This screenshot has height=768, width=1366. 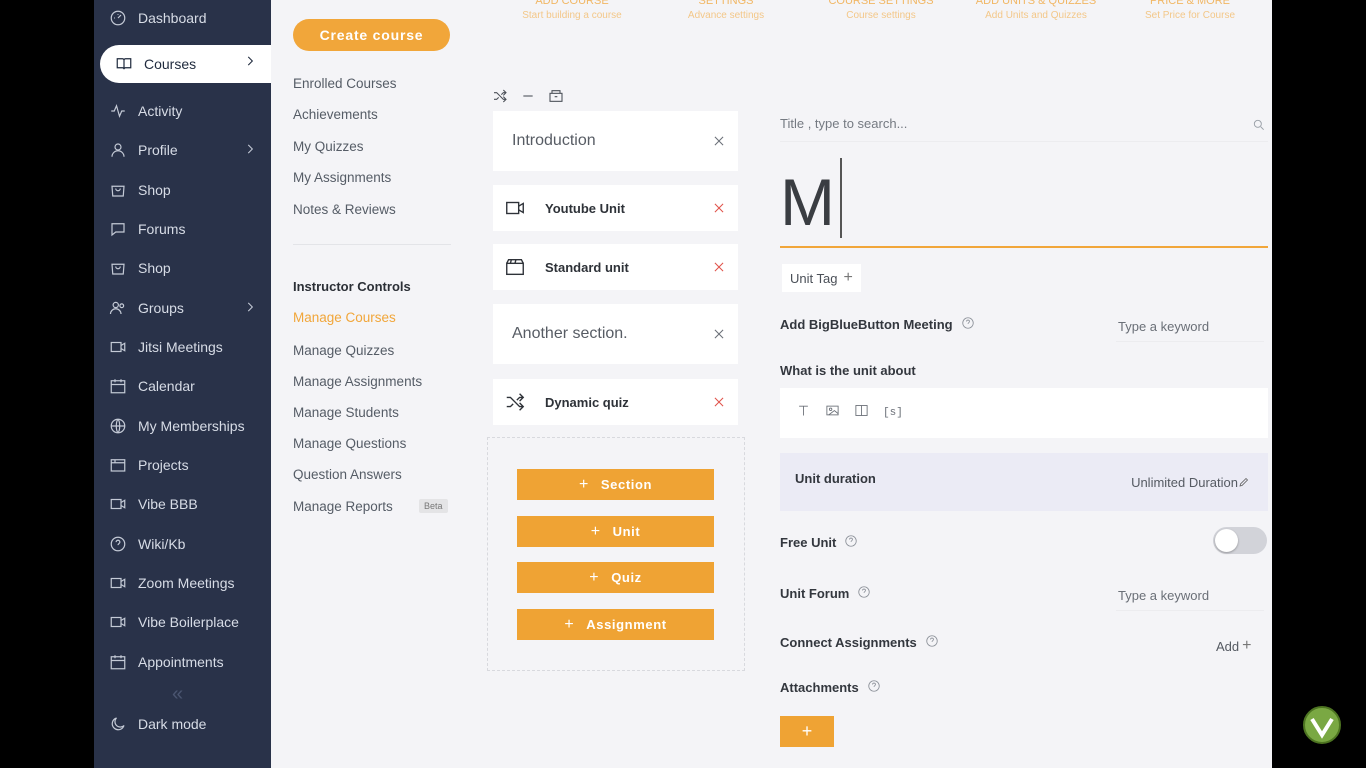 What do you see at coordinates (182, 347) in the screenshot?
I see `sidebar-item-jitsi-meetings: Jitsi Meetings` at bounding box center [182, 347].